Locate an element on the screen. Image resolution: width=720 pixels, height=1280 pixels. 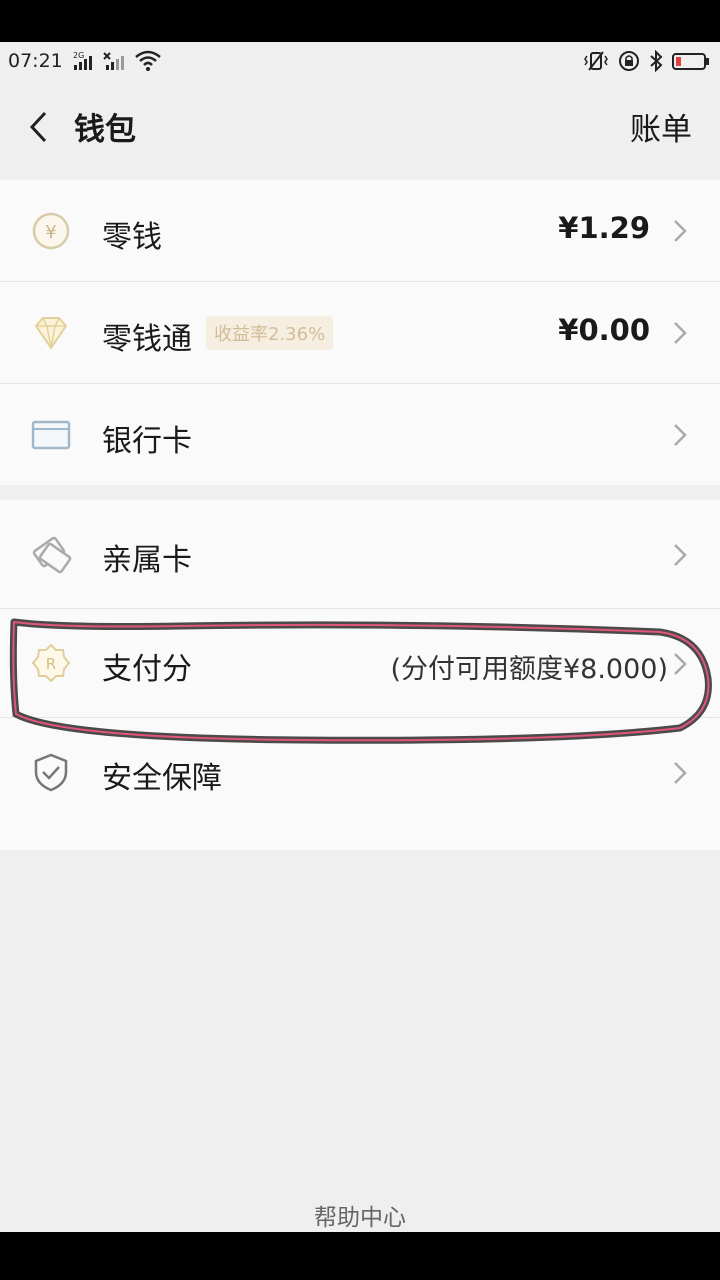
score-badge-icon: R is located at coordinates (51, 663).